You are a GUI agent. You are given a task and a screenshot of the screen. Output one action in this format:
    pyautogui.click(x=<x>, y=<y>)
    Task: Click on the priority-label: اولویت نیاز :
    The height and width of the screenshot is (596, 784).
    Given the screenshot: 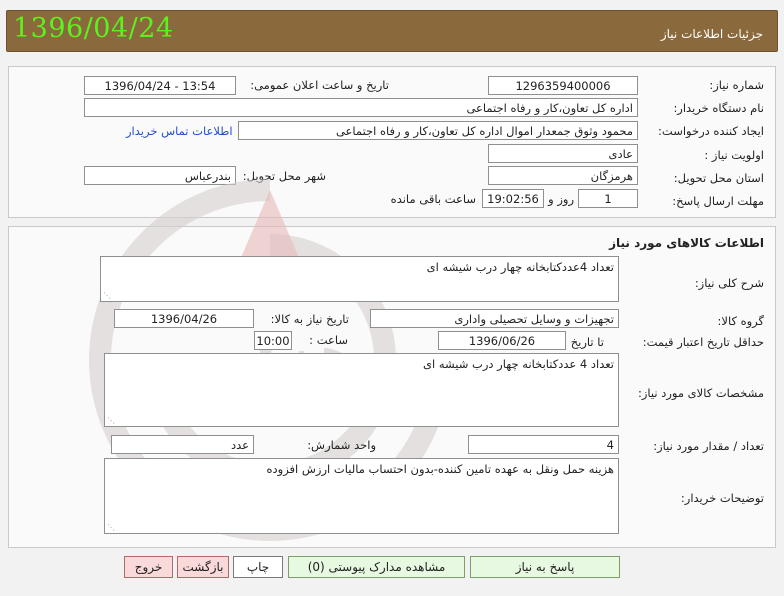 What is the action you would take?
    pyautogui.click(x=734, y=155)
    